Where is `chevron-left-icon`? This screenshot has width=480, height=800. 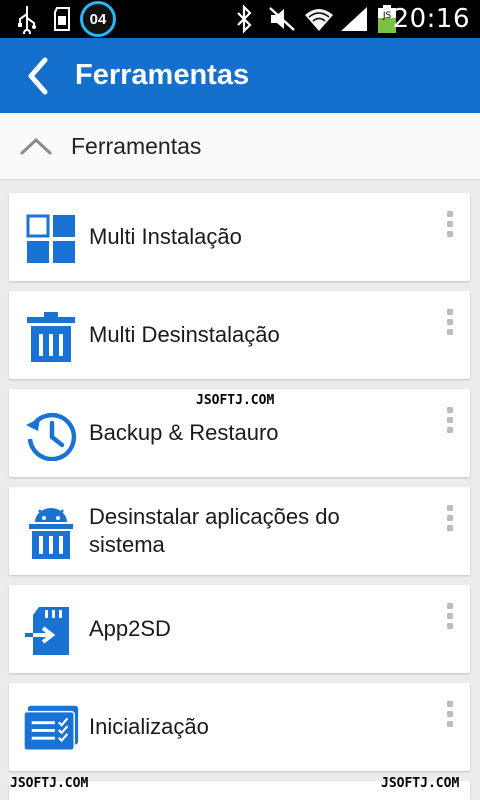
chevron-left-icon is located at coordinates (38, 76).